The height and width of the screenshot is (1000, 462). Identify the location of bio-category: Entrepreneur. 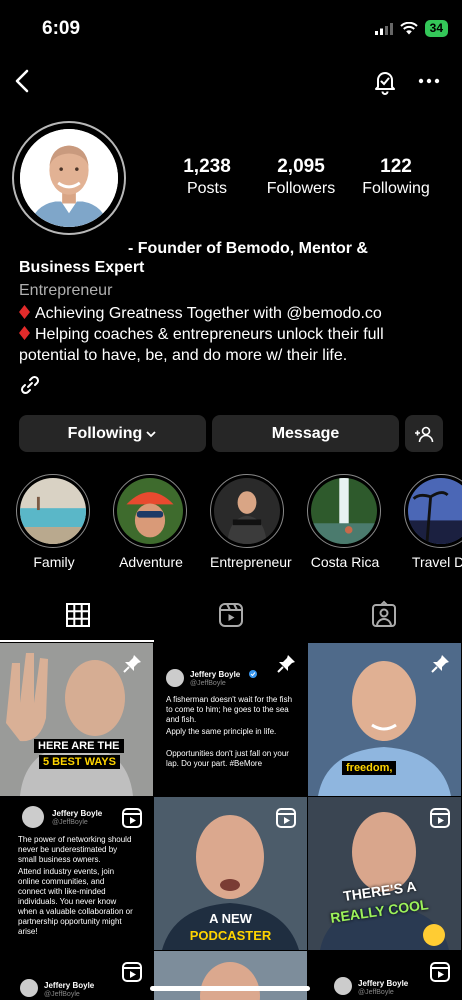
(66, 290).